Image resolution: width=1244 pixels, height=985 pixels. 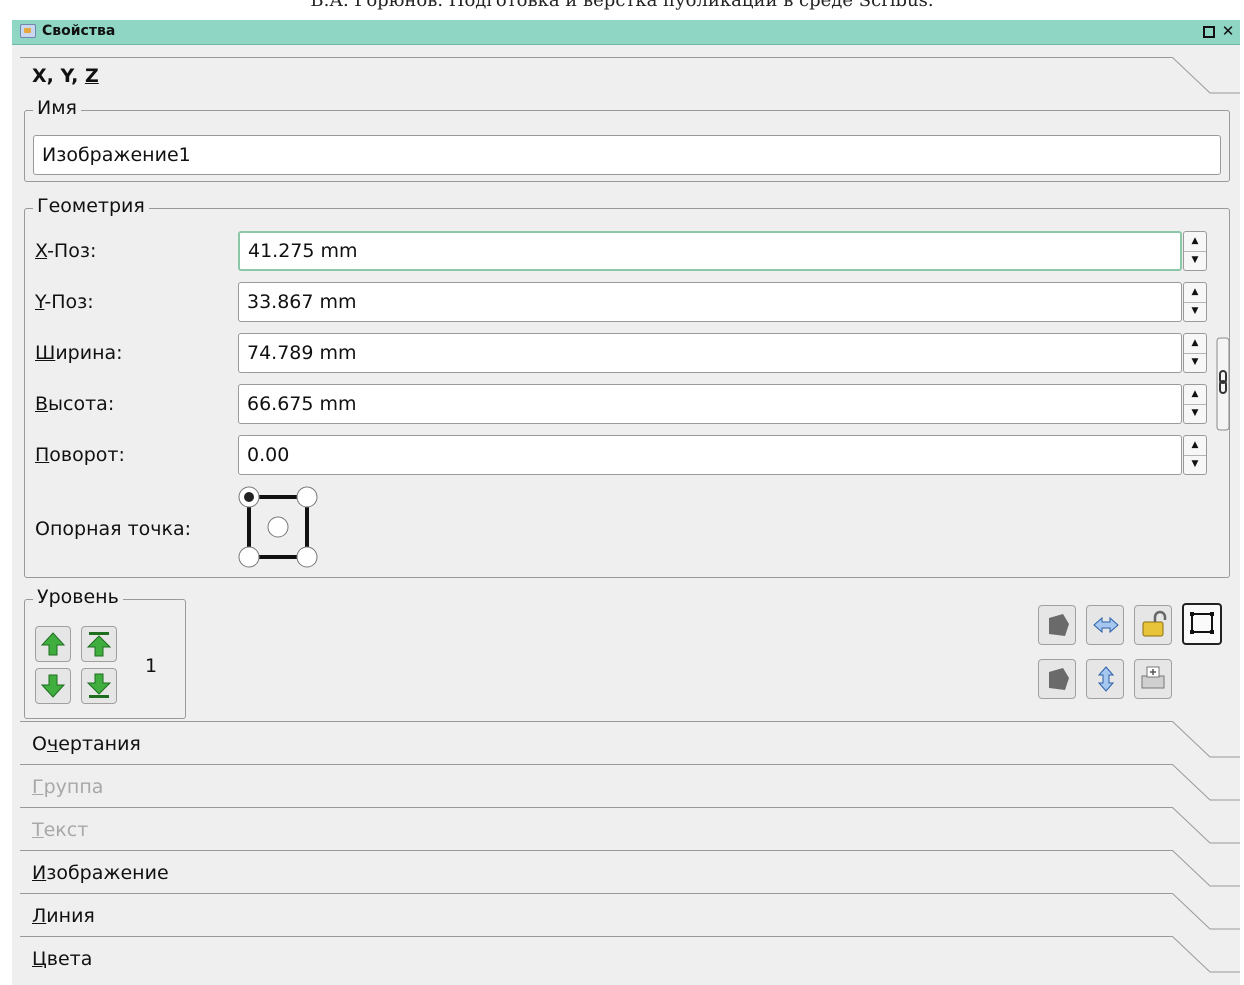 I want to click on level-group: Уровень 1, so click(x=105, y=652).